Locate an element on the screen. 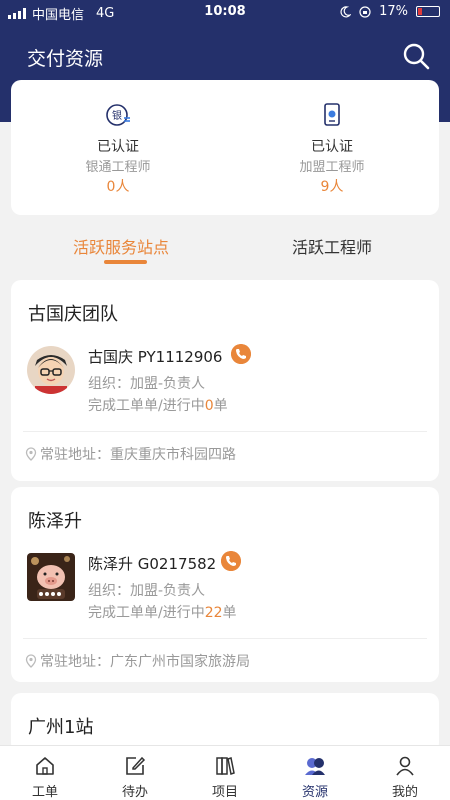  team-name: 古国庆团队 is located at coordinates (73, 314).